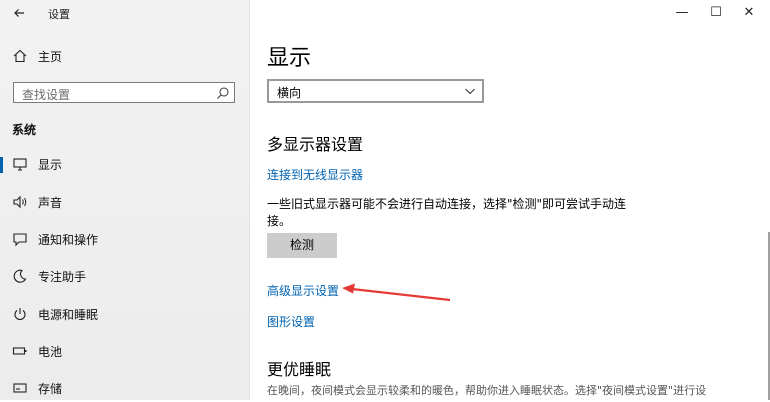  I want to click on sidebar-item-label: 通知和操作, so click(68, 240).